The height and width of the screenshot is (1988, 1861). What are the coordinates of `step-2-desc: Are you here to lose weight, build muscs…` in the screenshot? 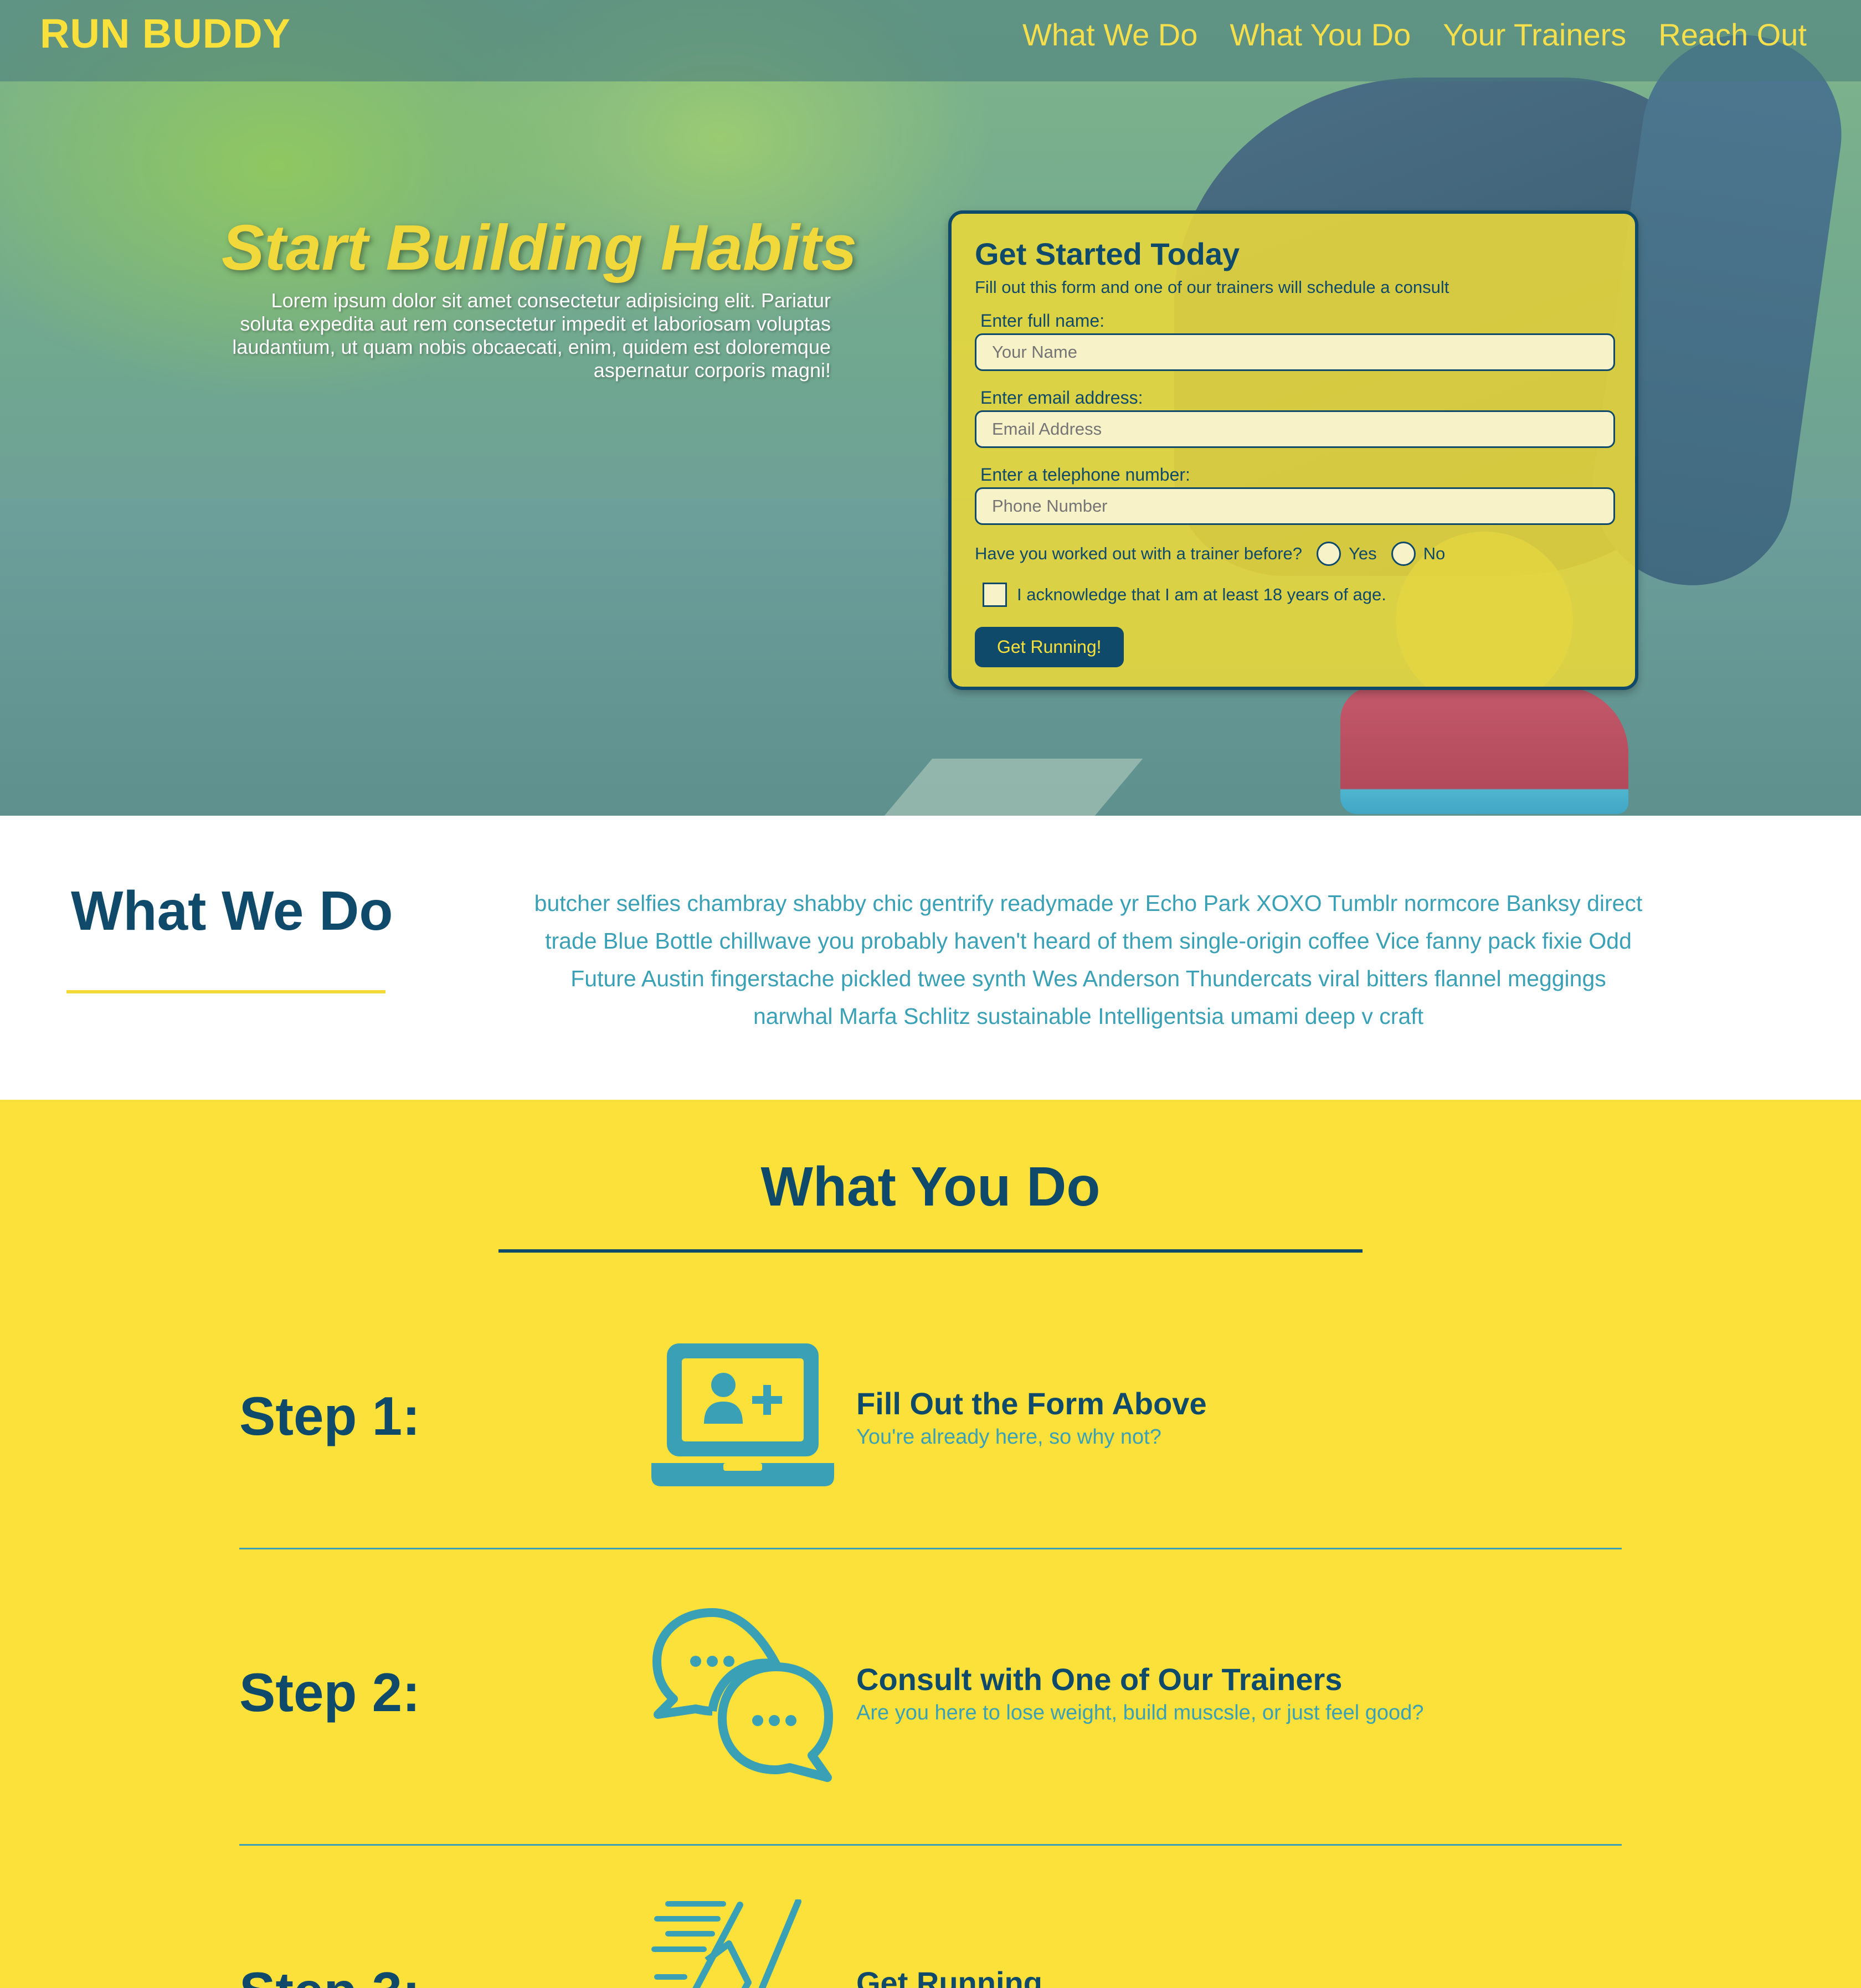 It's located at (1140, 1713).